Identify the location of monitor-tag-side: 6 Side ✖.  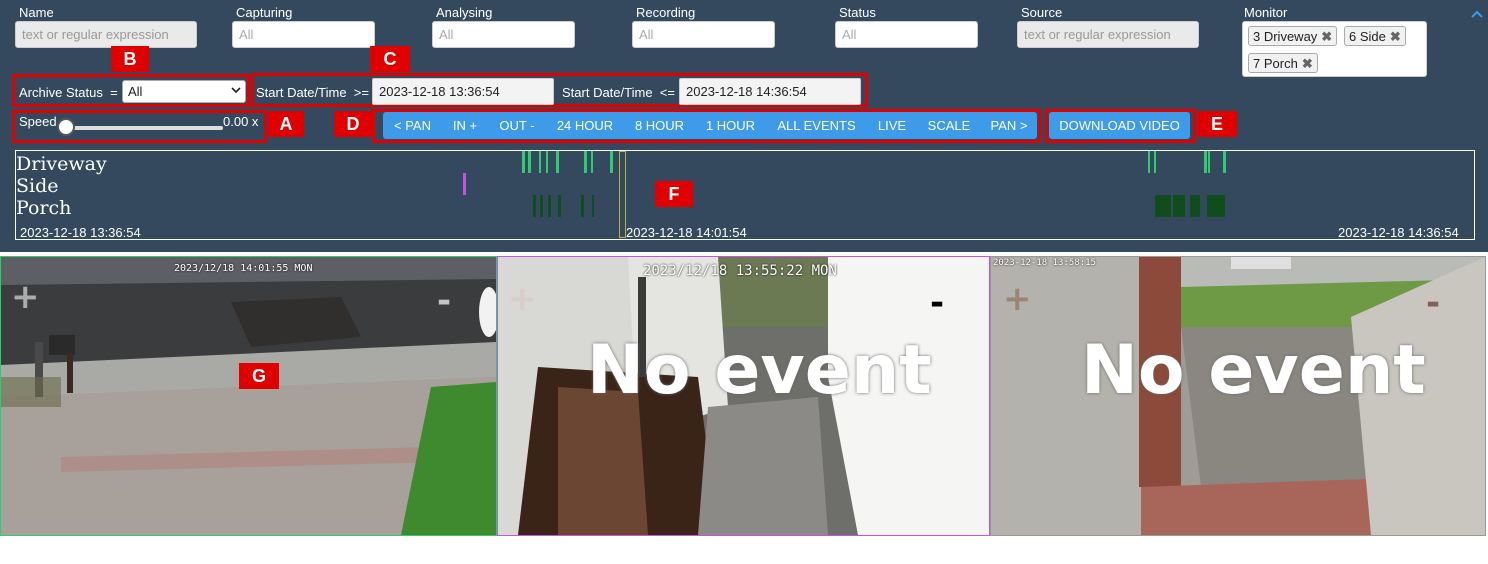
(1375, 36).